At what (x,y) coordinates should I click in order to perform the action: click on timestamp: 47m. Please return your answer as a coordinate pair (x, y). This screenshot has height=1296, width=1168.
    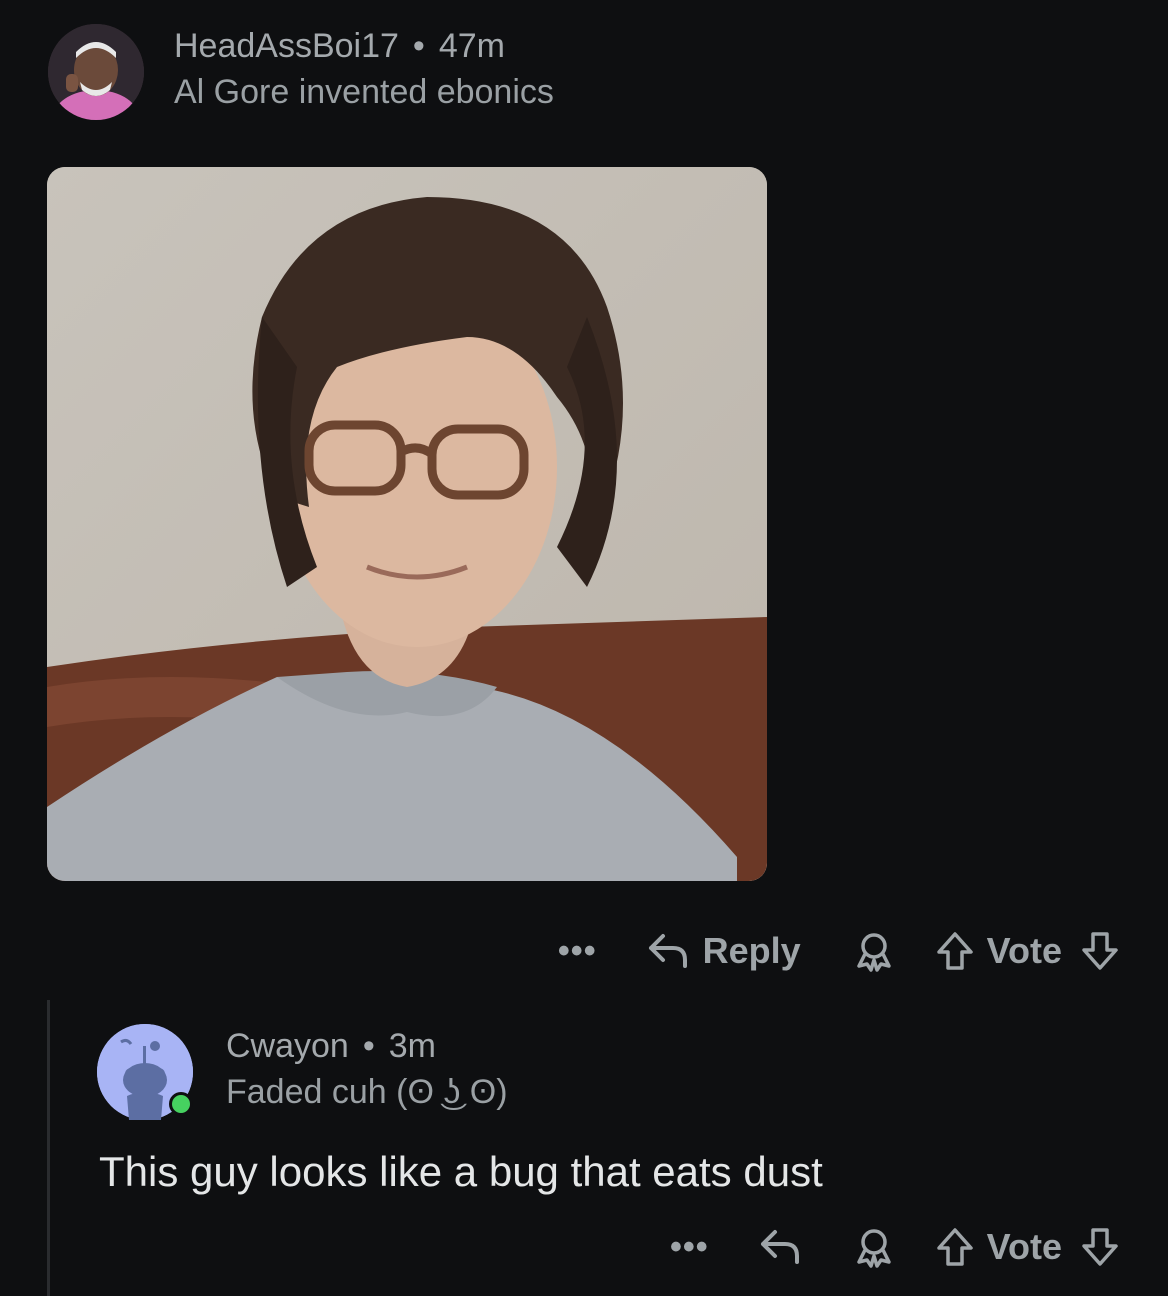
    Looking at the image, I should click on (471, 46).